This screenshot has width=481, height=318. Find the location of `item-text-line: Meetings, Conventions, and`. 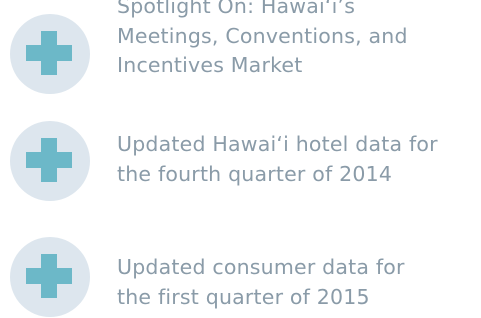

item-text-line: Meetings, Conventions, and is located at coordinates (262, 35).